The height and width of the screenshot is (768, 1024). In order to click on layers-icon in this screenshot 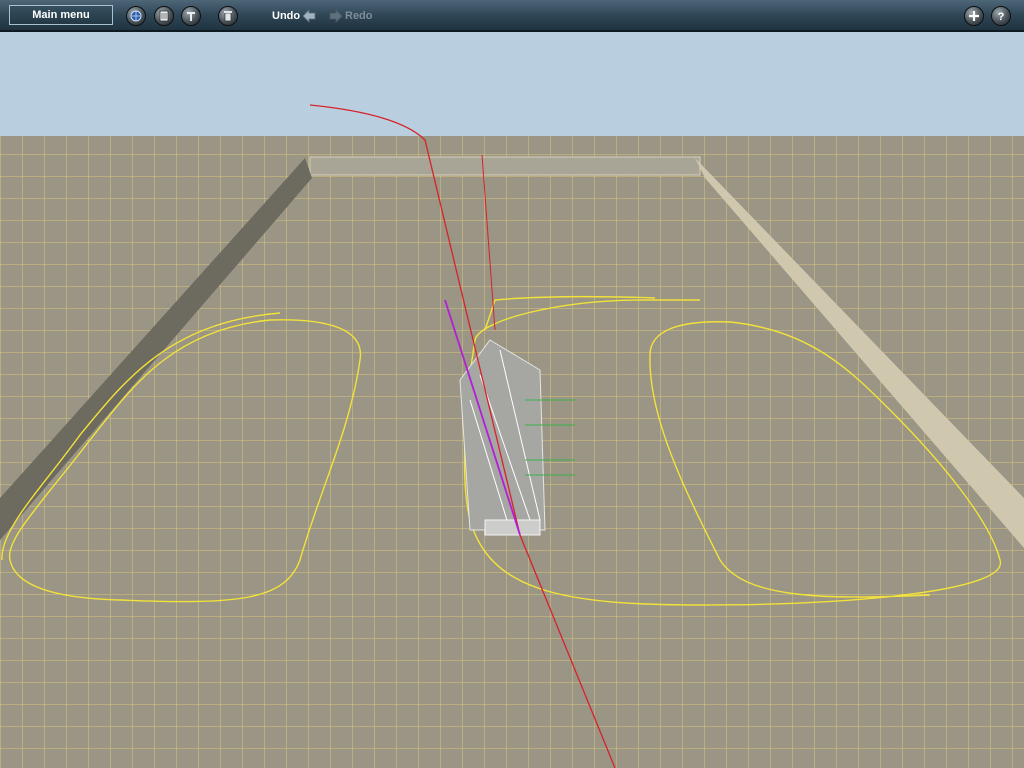, I will do `click(164, 16)`.